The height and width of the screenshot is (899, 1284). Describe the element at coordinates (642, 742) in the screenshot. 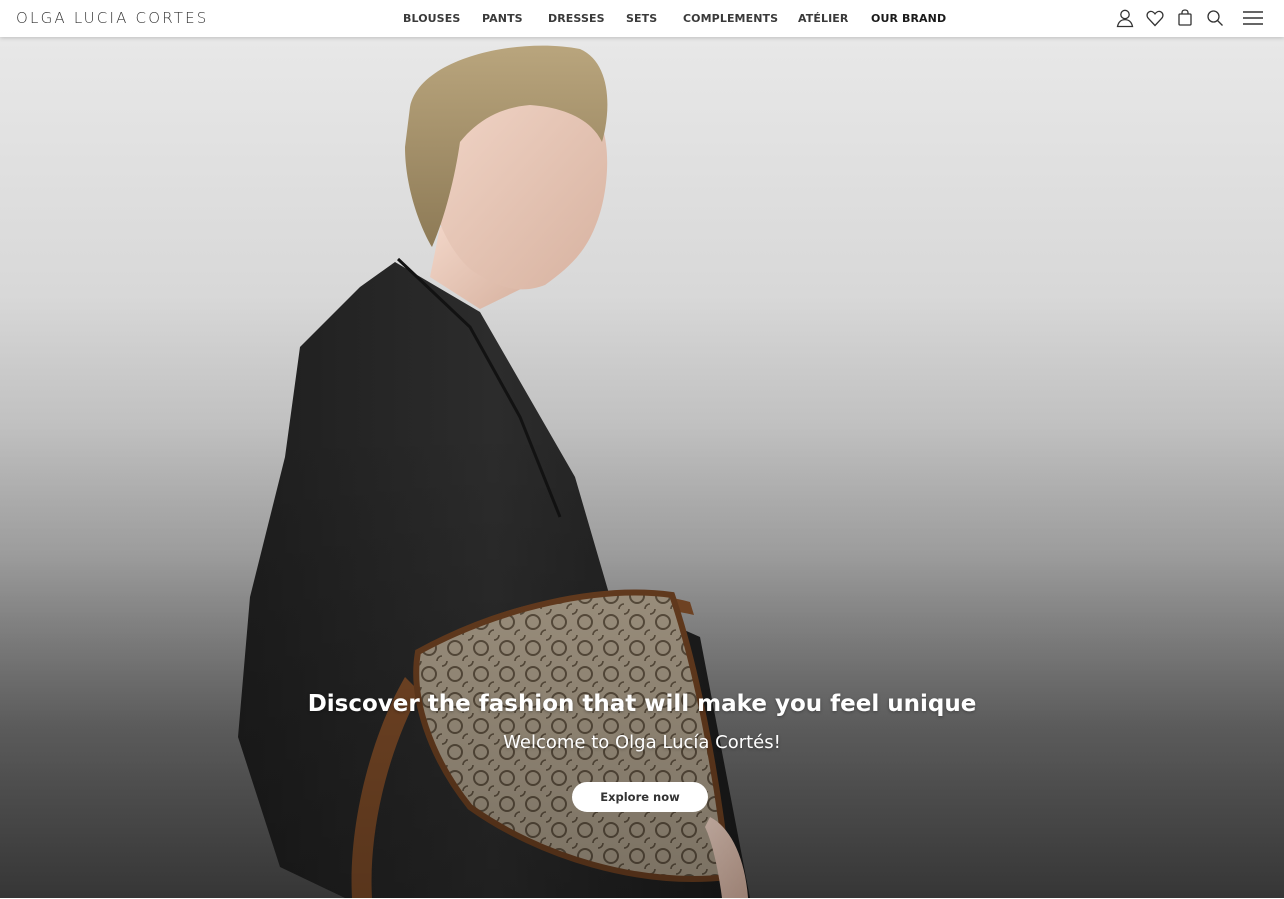

I see `hero-subtitle: Welcome to Olga Lucía Cortés!` at that location.